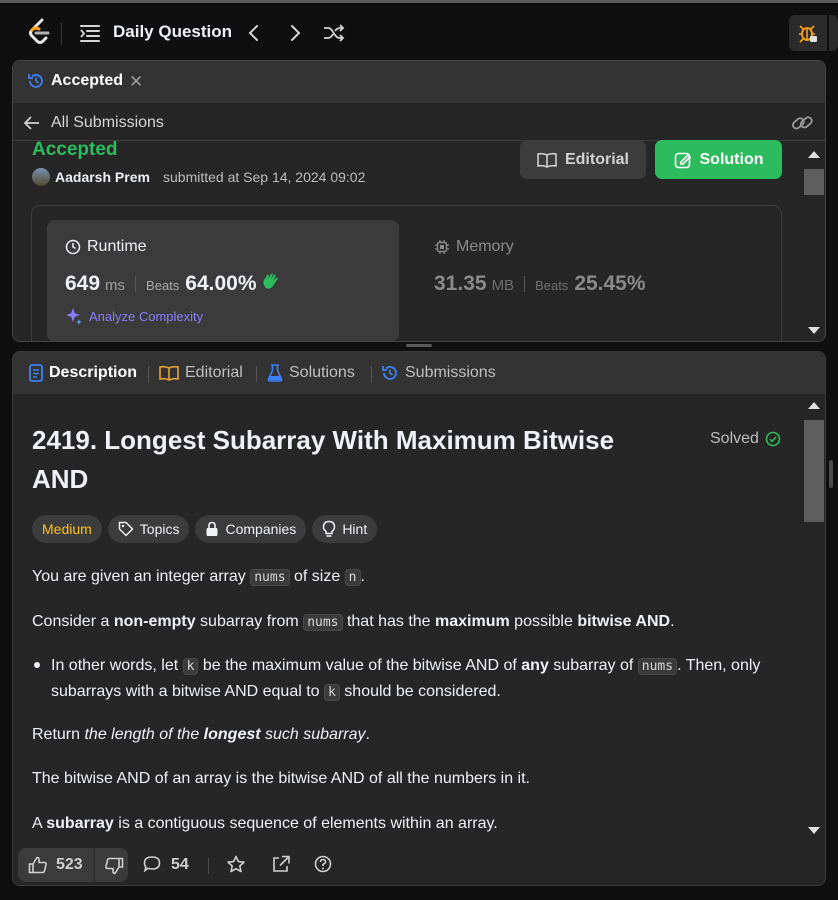 This screenshot has width=838, height=900. What do you see at coordinates (67, 529) in the screenshot?
I see `difficulty-label: Medium` at bounding box center [67, 529].